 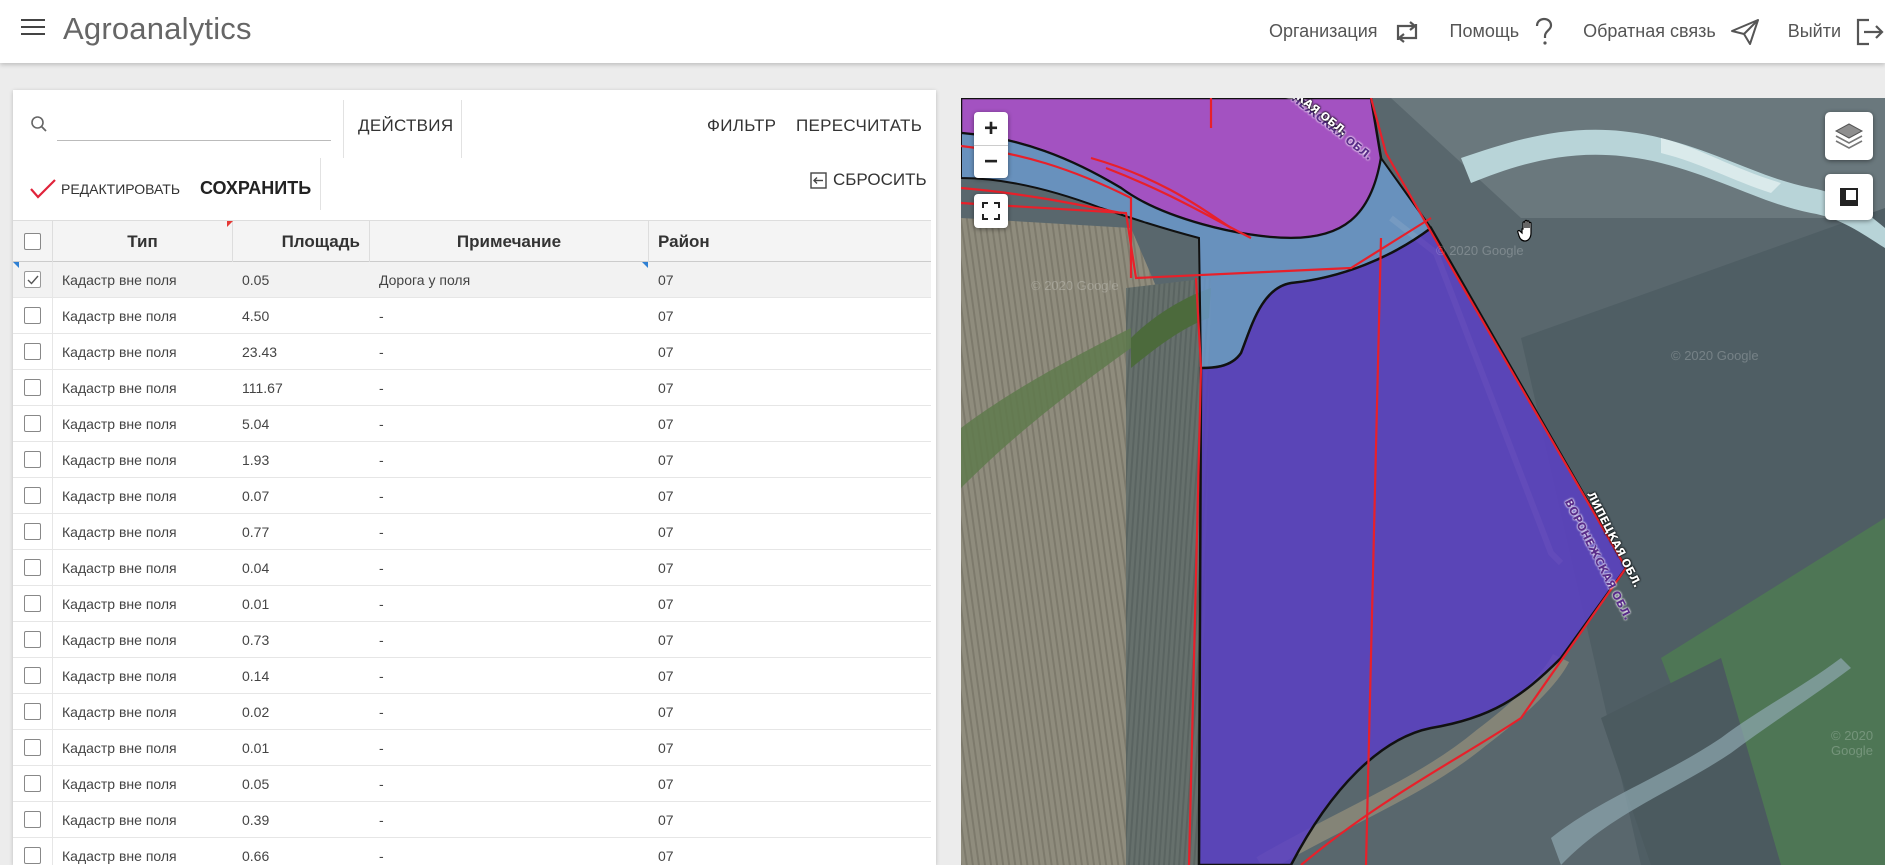 I want to click on layers-button, so click(x=1849, y=136).